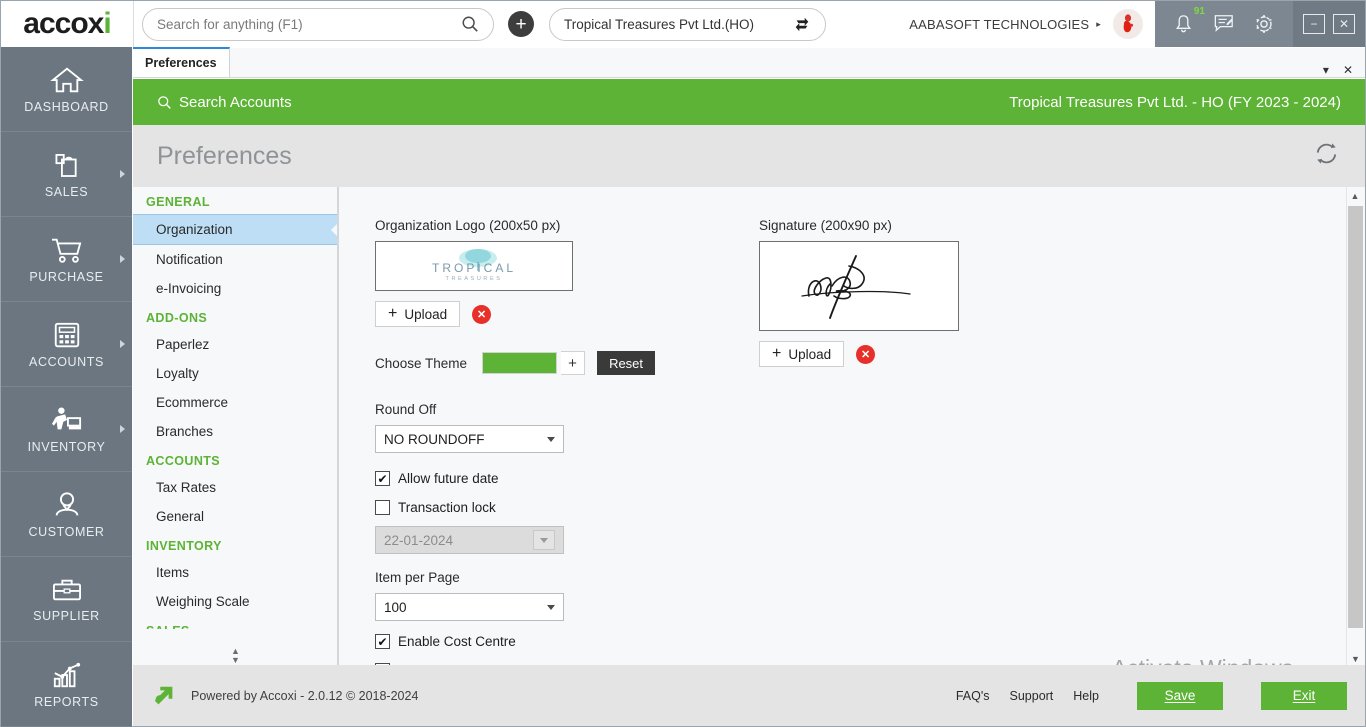  I want to click on settings-button, so click(1264, 24).